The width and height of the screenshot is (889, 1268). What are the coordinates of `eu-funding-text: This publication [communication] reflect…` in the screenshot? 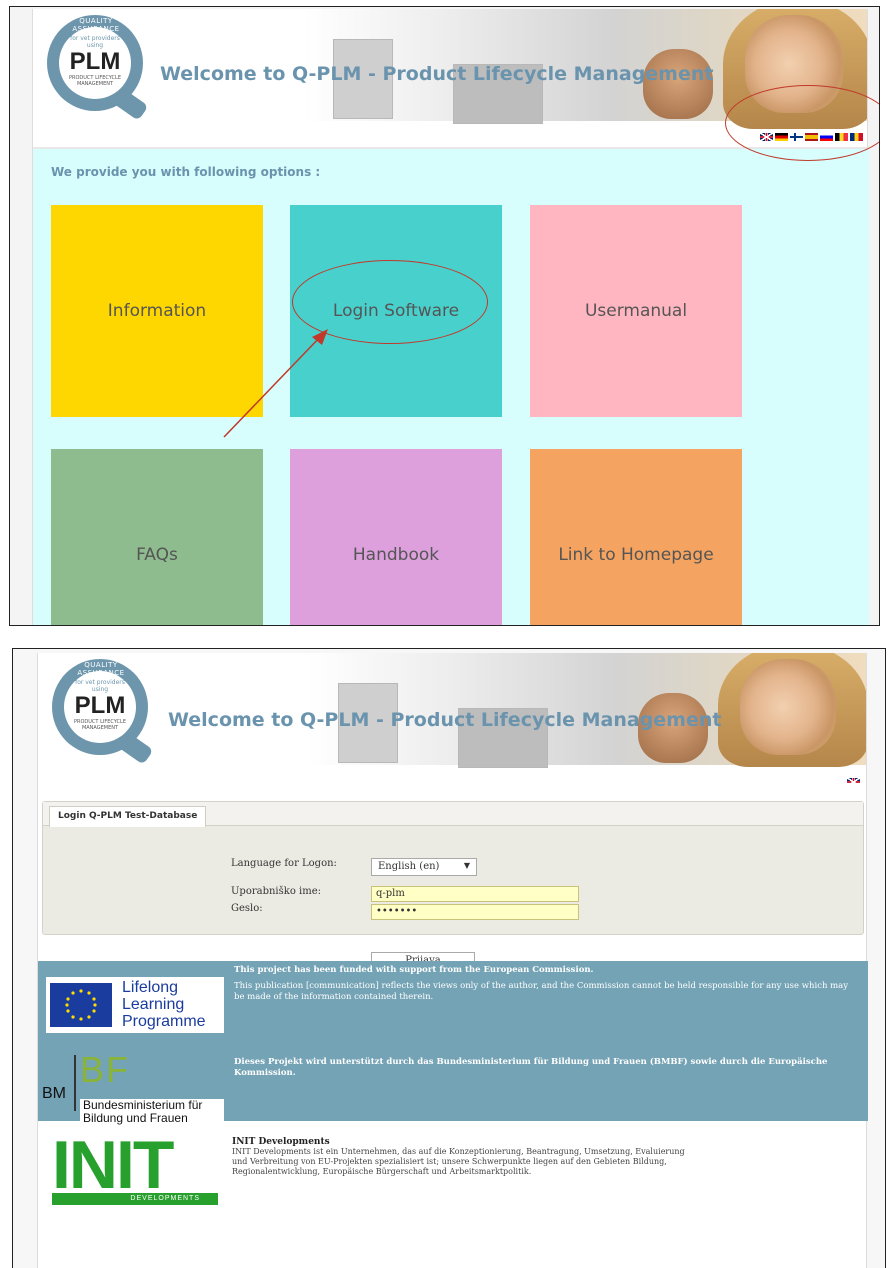 It's located at (541, 991).